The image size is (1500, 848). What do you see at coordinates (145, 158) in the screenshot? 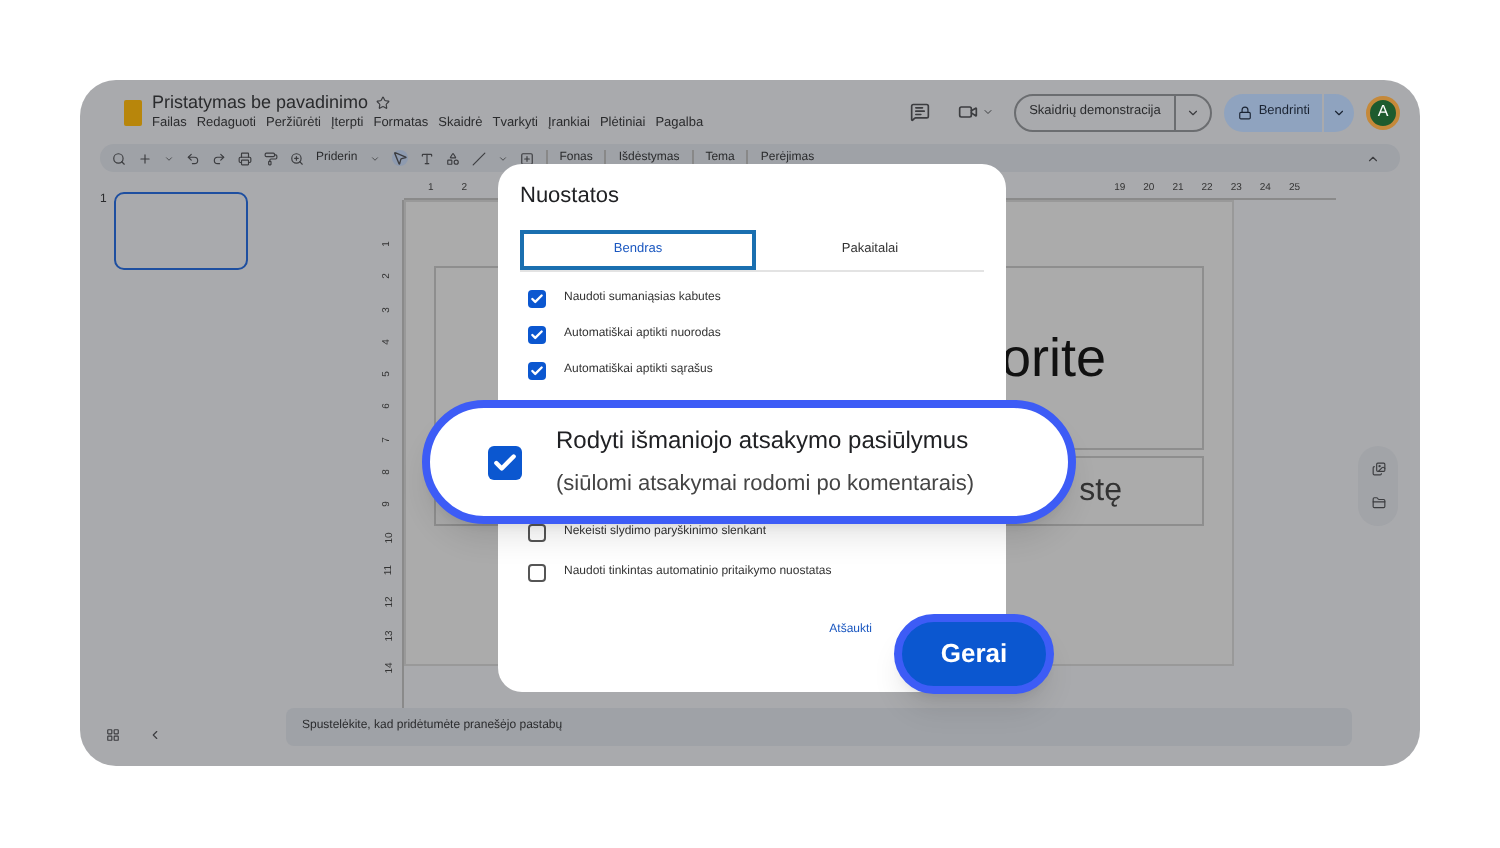
I see `plus-icon` at bounding box center [145, 158].